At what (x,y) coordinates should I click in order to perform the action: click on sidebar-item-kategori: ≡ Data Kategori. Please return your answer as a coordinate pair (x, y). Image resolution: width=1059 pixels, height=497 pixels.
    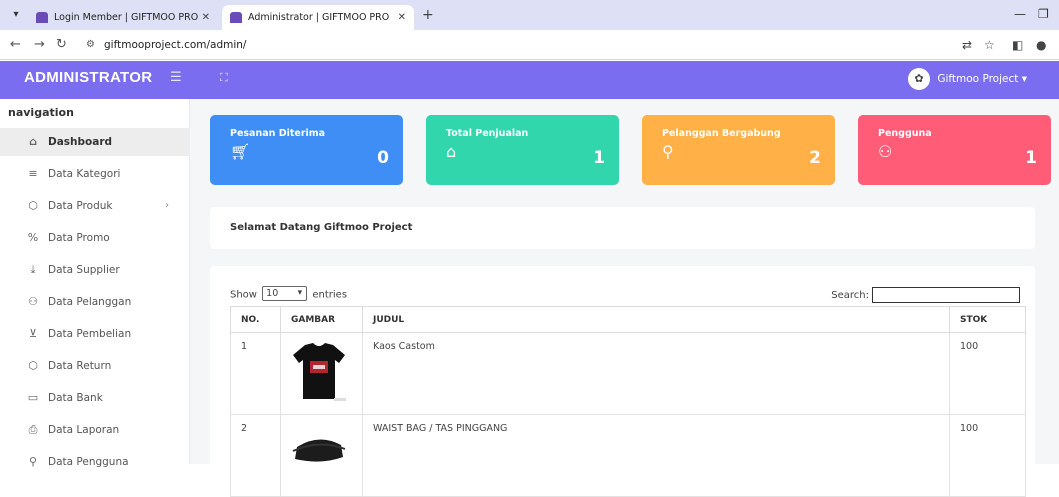
    Looking at the image, I should click on (95, 174).